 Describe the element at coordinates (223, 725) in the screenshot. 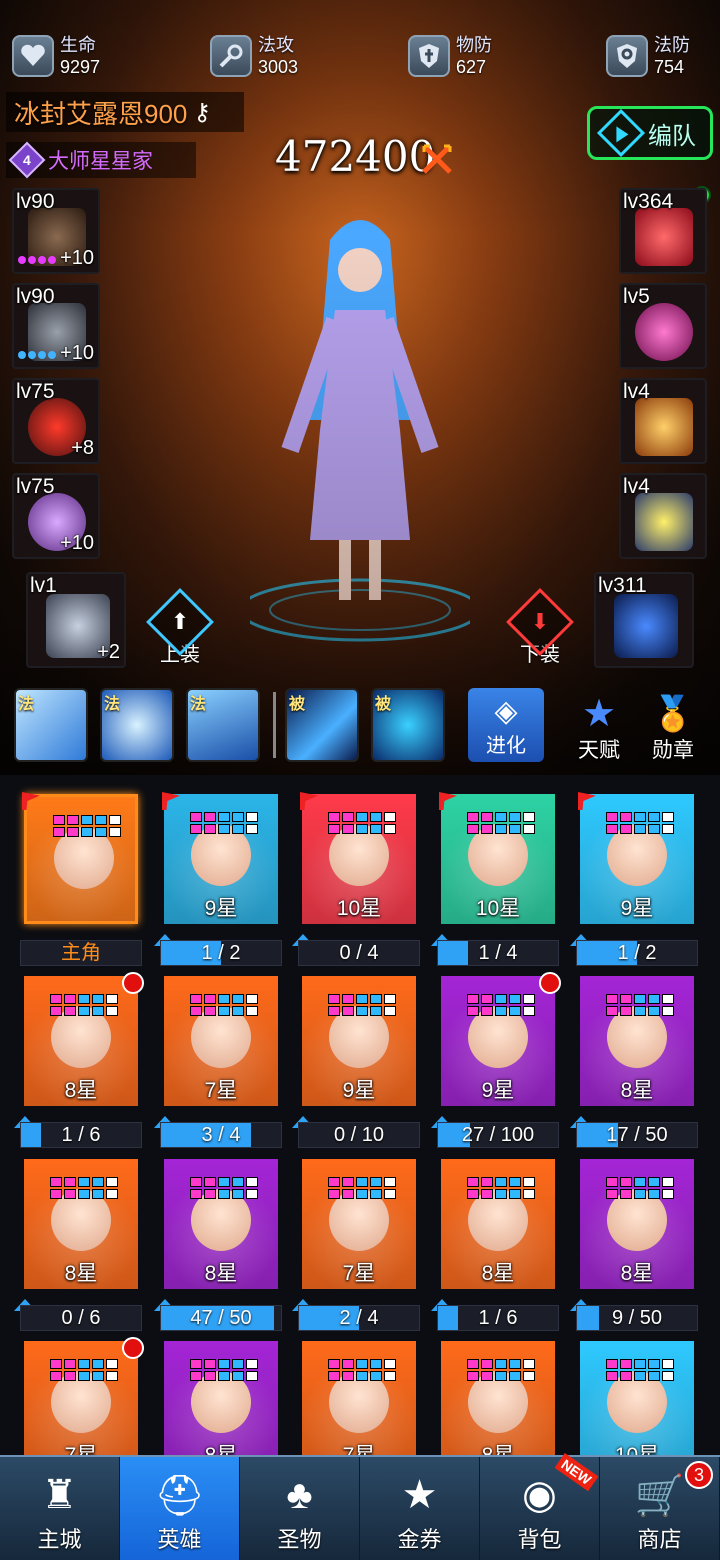

I see `skill-blizzard: 法` at that location.